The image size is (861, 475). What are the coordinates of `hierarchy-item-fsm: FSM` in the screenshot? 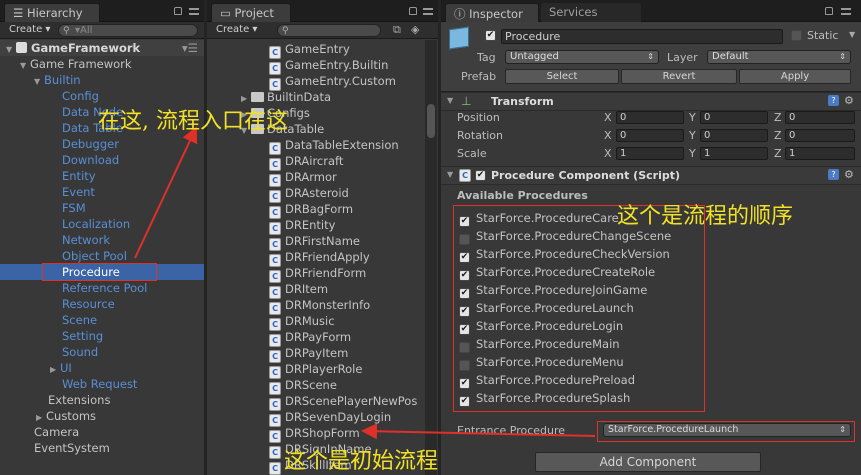 It's located at (102, 208).